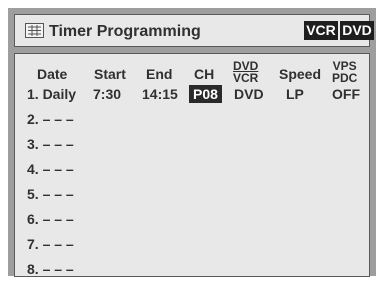 The image size is (383, 283). I want to click on program-4-date: 4. – – –, so click(50, 169).